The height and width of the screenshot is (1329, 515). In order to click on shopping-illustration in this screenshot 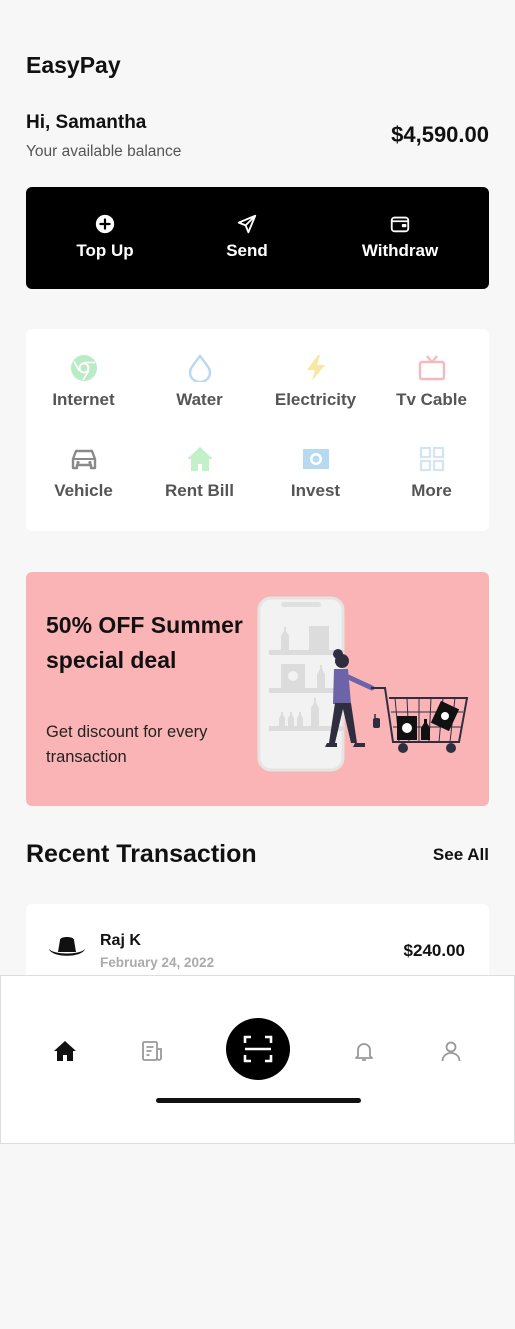, I will do `click(363, 684)`.